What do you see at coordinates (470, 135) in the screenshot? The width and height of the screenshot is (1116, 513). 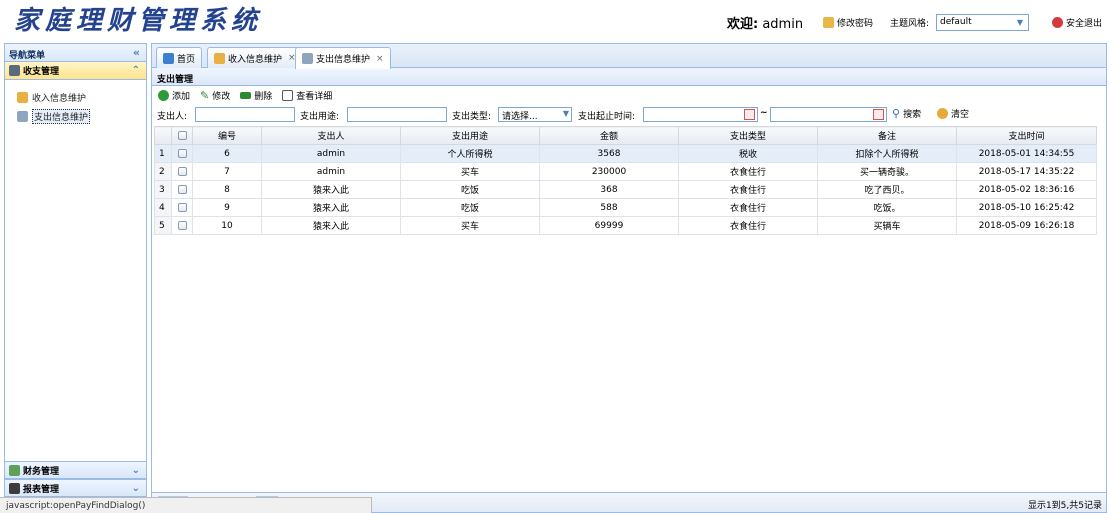 I see `column-header-purpose: 支出用途` at bounding box center [470, 135].